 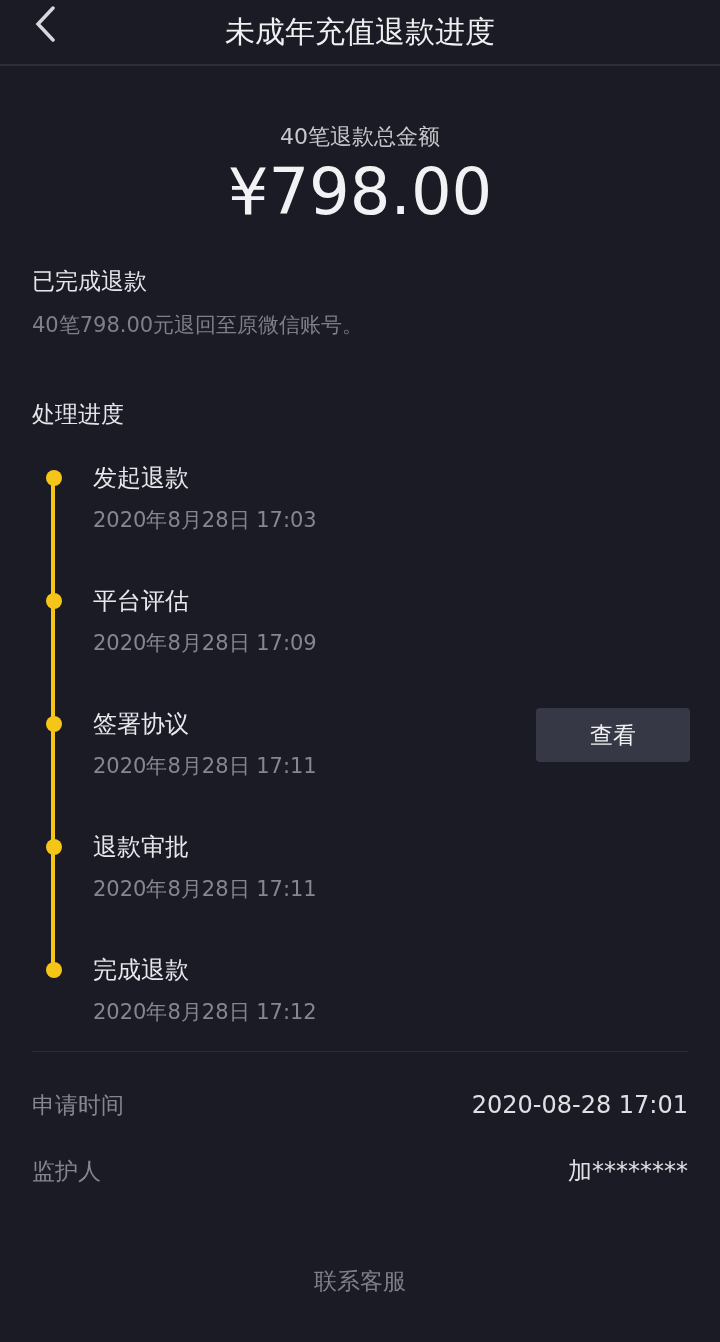 What do you see at coordinates (141, 970) in the screenshot?
I see `step-title: 完成退款` at bounding box center [141, 970].